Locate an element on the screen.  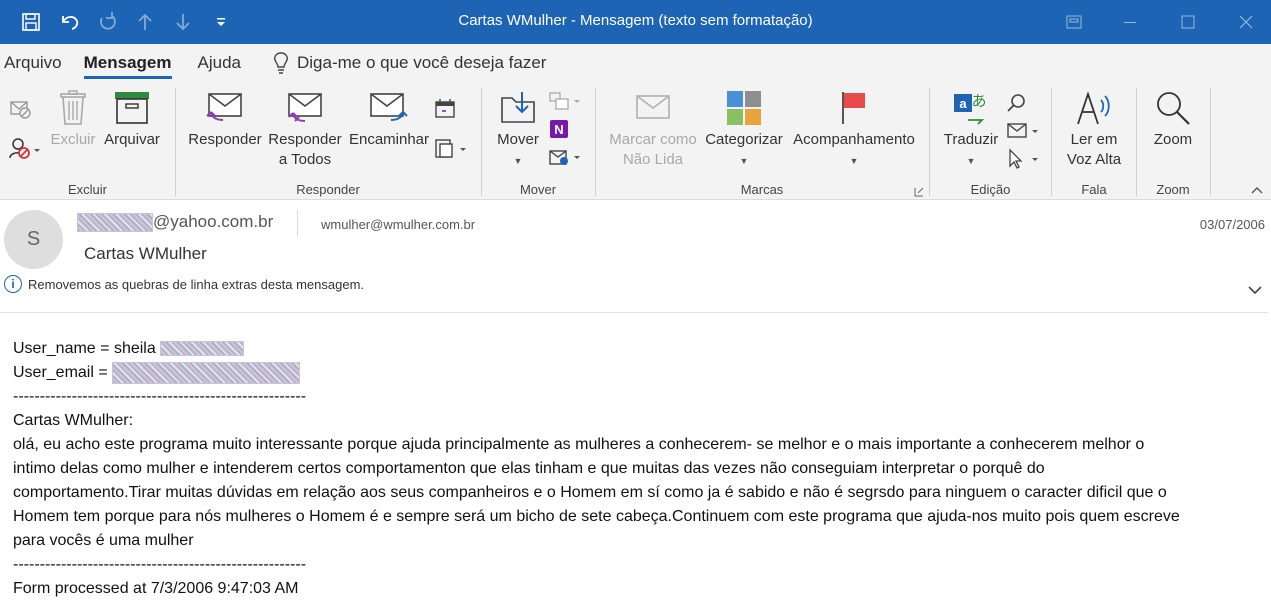
traduzir-label: Traduzir is located at coordinates (971, 139).